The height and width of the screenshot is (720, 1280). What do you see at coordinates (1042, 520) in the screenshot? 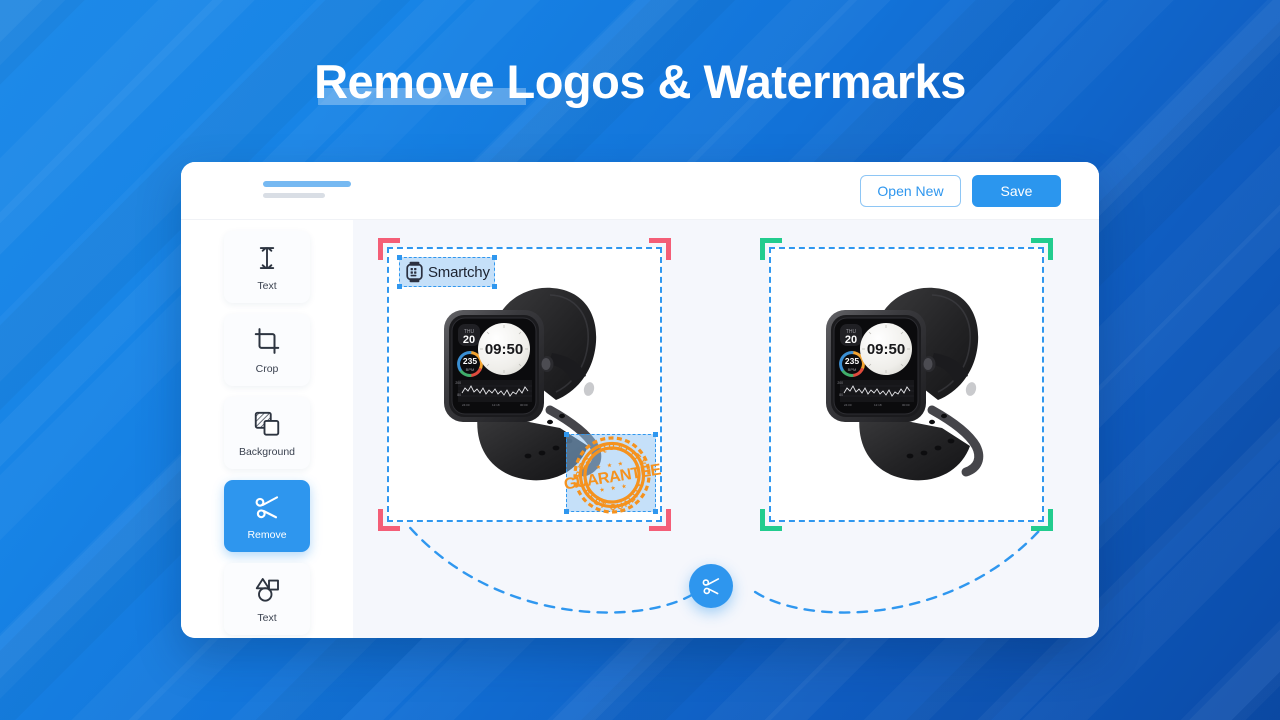
I see `corner-bracket-br` at bounding box center [1042, 520].